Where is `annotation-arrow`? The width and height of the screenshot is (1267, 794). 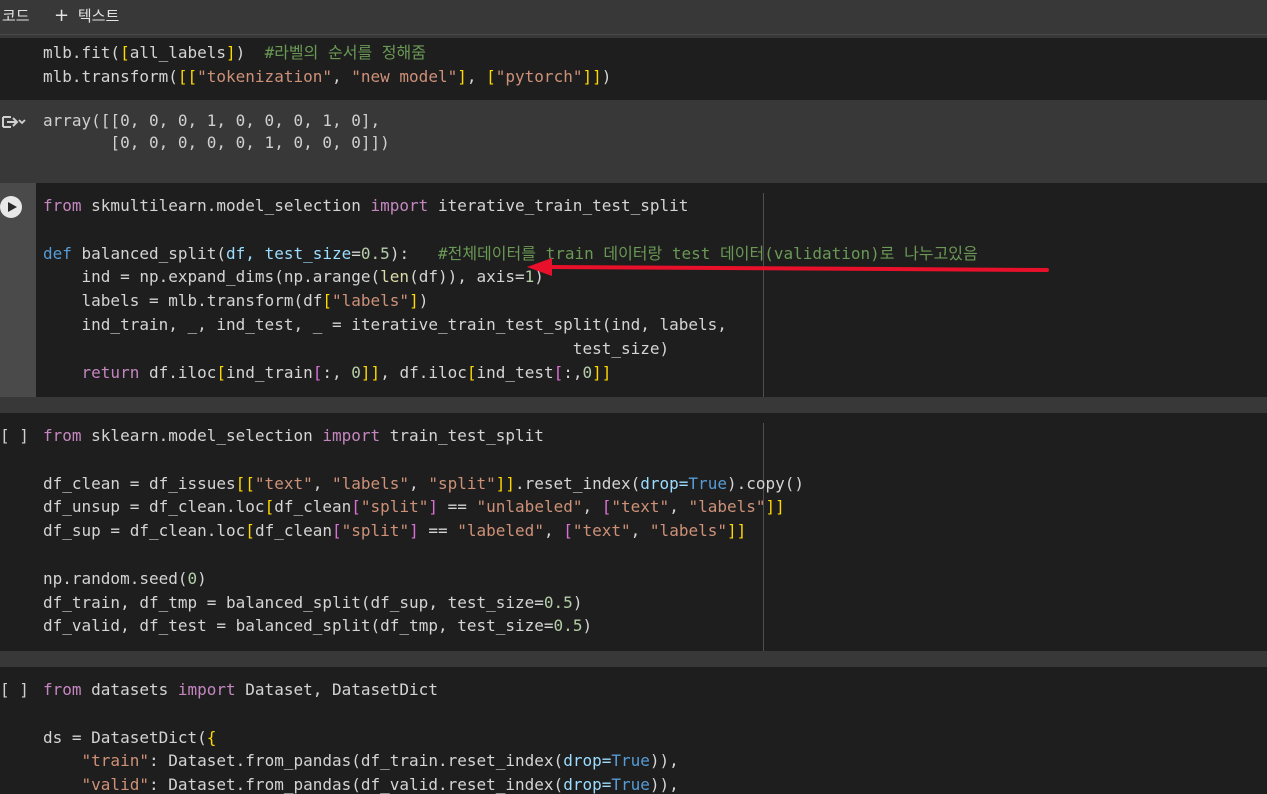
annotation-arrow is located at coordinates (788, 267).